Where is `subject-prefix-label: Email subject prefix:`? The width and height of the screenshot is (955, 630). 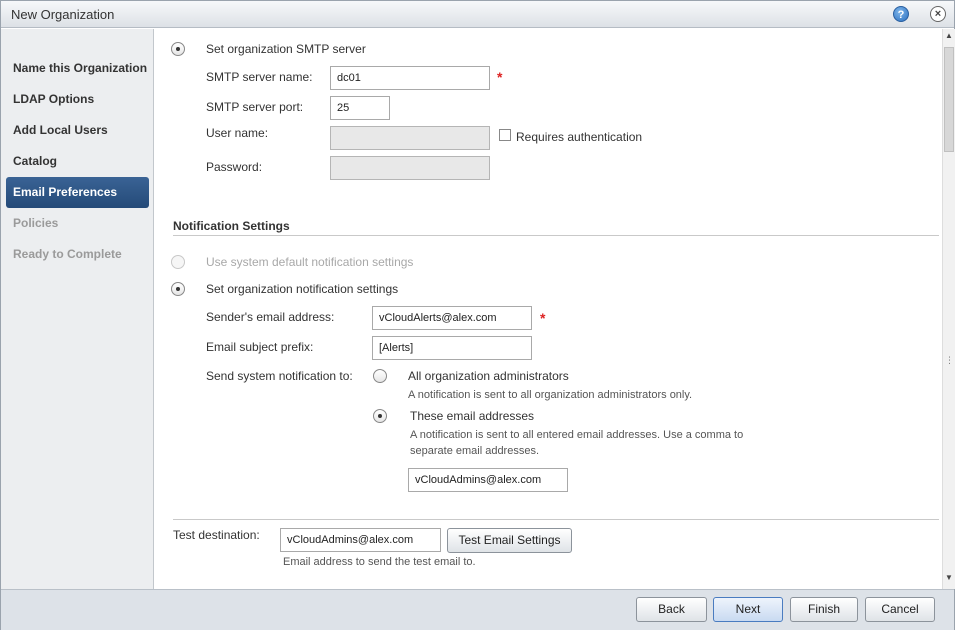 subject-prefix-label: Email subject prefix: is located at coordinates (260, 347).